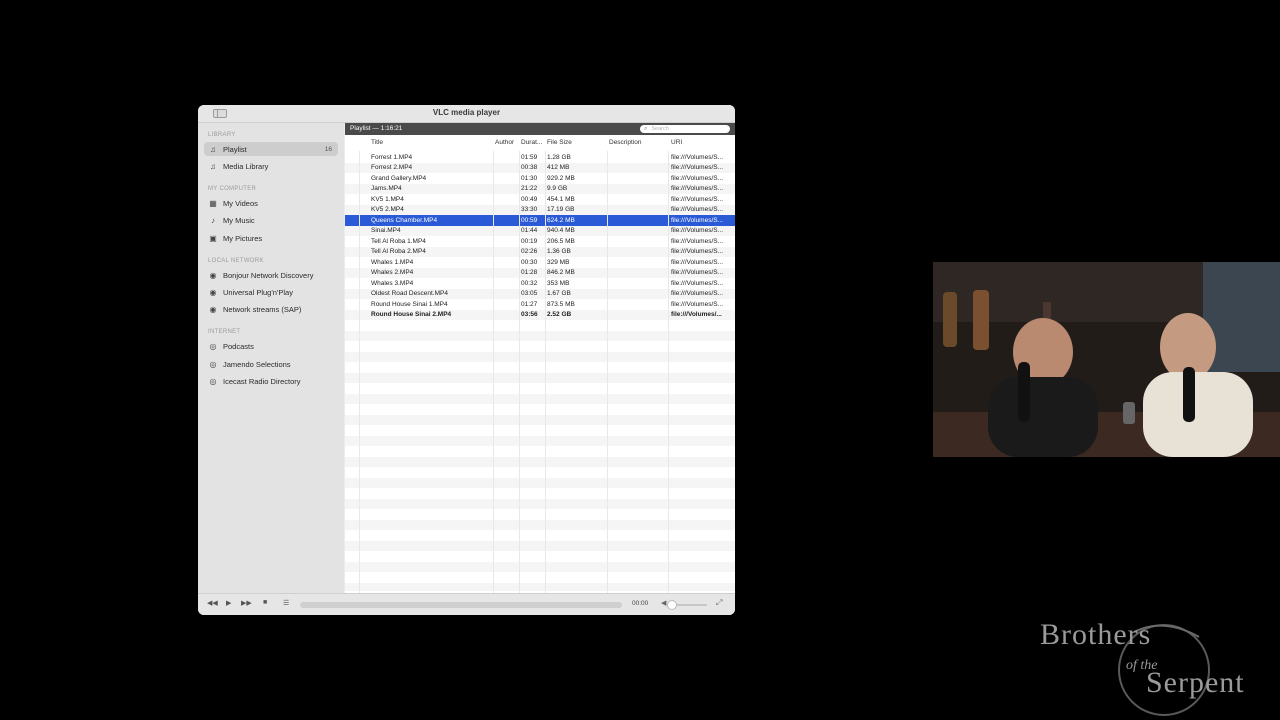 The width and height of the screenshot is (1280, 720). I want to click on sidebar-item-playlist: ♫ Playlist 16, so click(271, 149).